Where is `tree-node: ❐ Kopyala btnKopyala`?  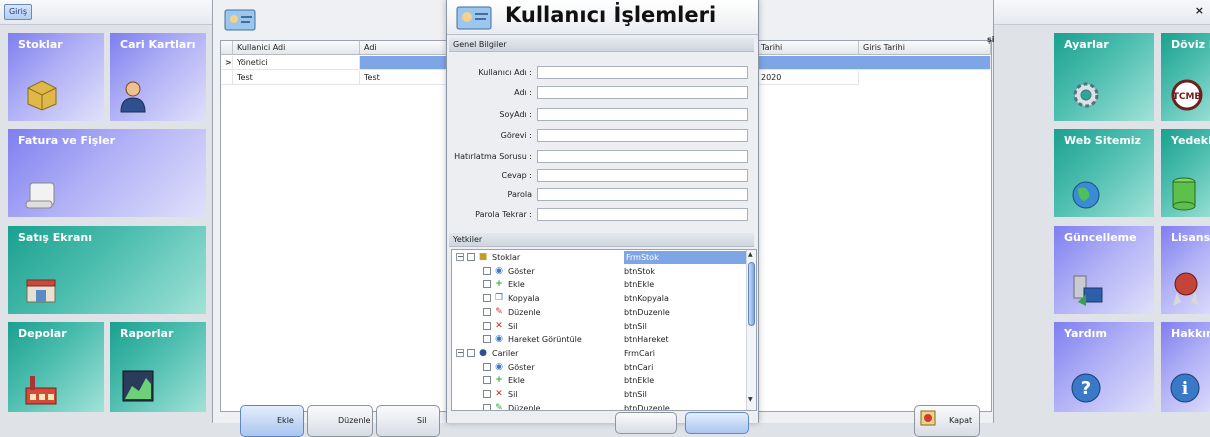
tree-node: ❐ Kopyala btnKopyala is located at coordinates (598, 299).